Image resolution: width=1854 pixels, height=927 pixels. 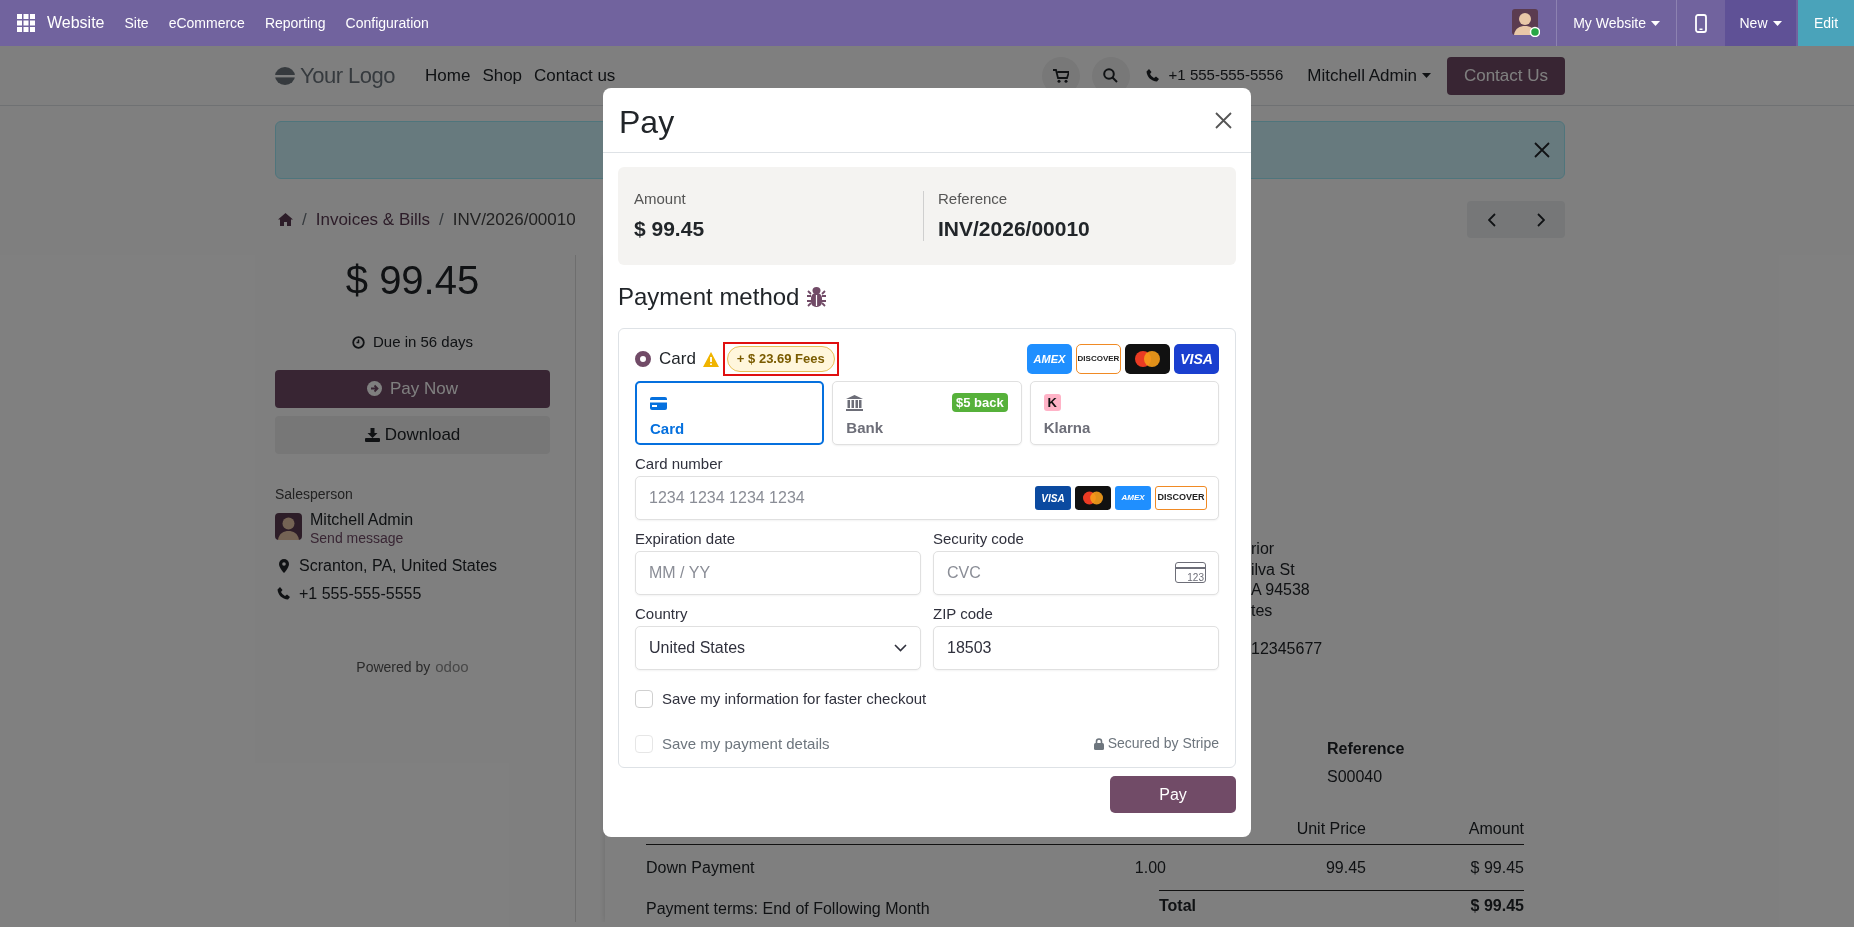 What do you see at coordinates (206, 23) in the screenshot?
I see `top-menu-item: eCommerce` at bounding box center [206, 23].